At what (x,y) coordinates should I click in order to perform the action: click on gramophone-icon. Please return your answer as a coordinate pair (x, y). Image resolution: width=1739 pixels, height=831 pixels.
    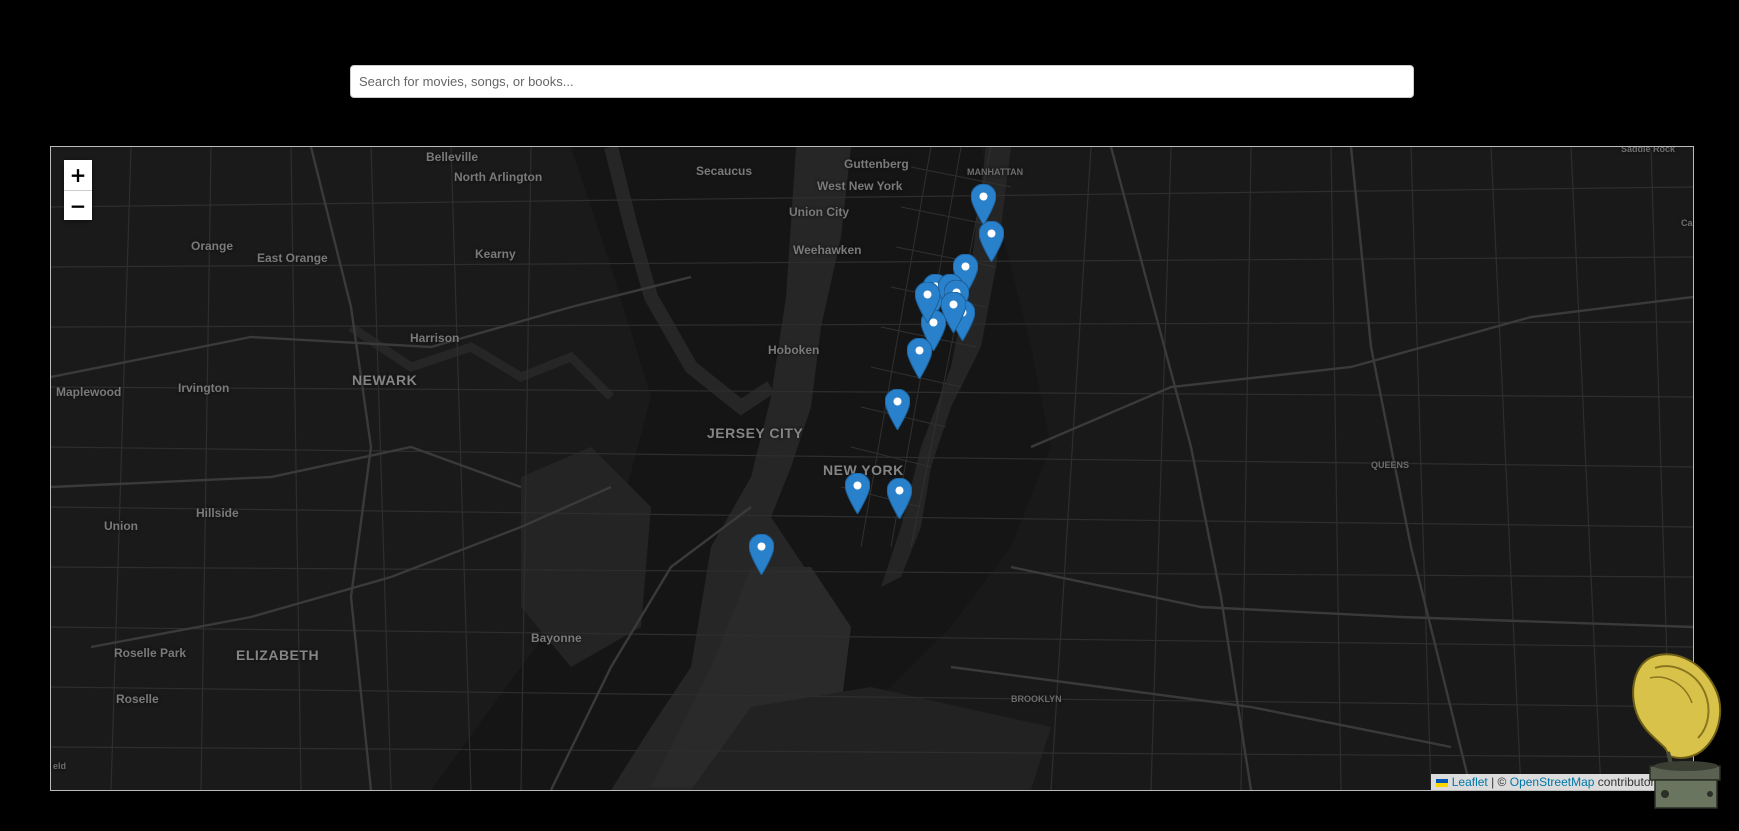
    Looking at the image, I should click on (1669, 730).